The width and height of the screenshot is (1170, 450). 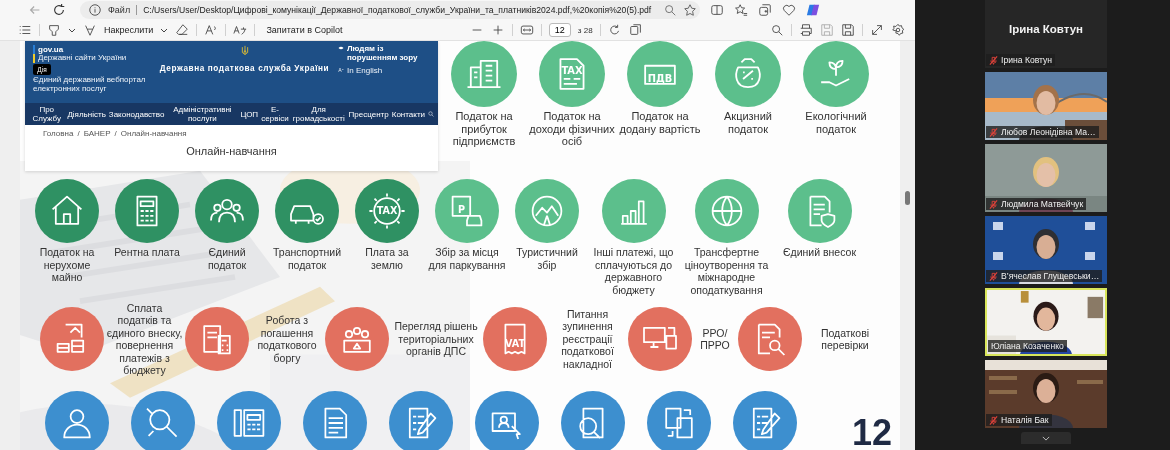 I want to click on address-bar: Файл C:/Users/User/Desktop/Цифрові_комунікації_Державної_податкової_служби_України_та_платників2024.pdf,%20копія%20(5).pdf, so click(x=390, y=10).